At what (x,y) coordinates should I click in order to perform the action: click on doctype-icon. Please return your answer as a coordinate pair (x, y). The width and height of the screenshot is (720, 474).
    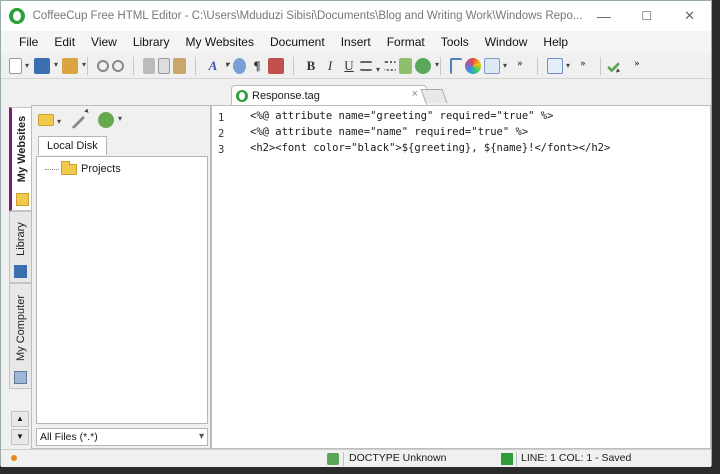
    Looking at the image, I should click on (333, 459).